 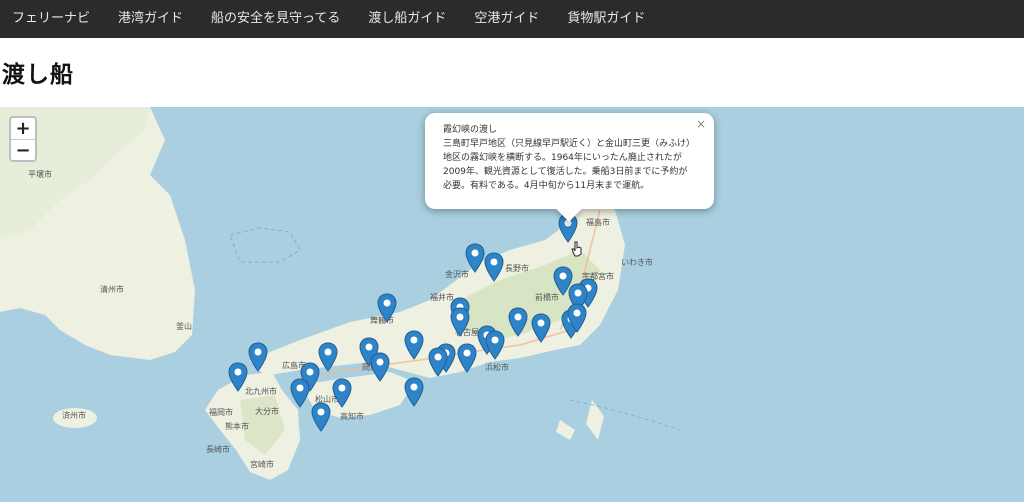 What do you see at coordinates (506, 19) in the screenshot?
I see `nav-airport-guide: 空港ガイド` at bounding box center [506, 19].